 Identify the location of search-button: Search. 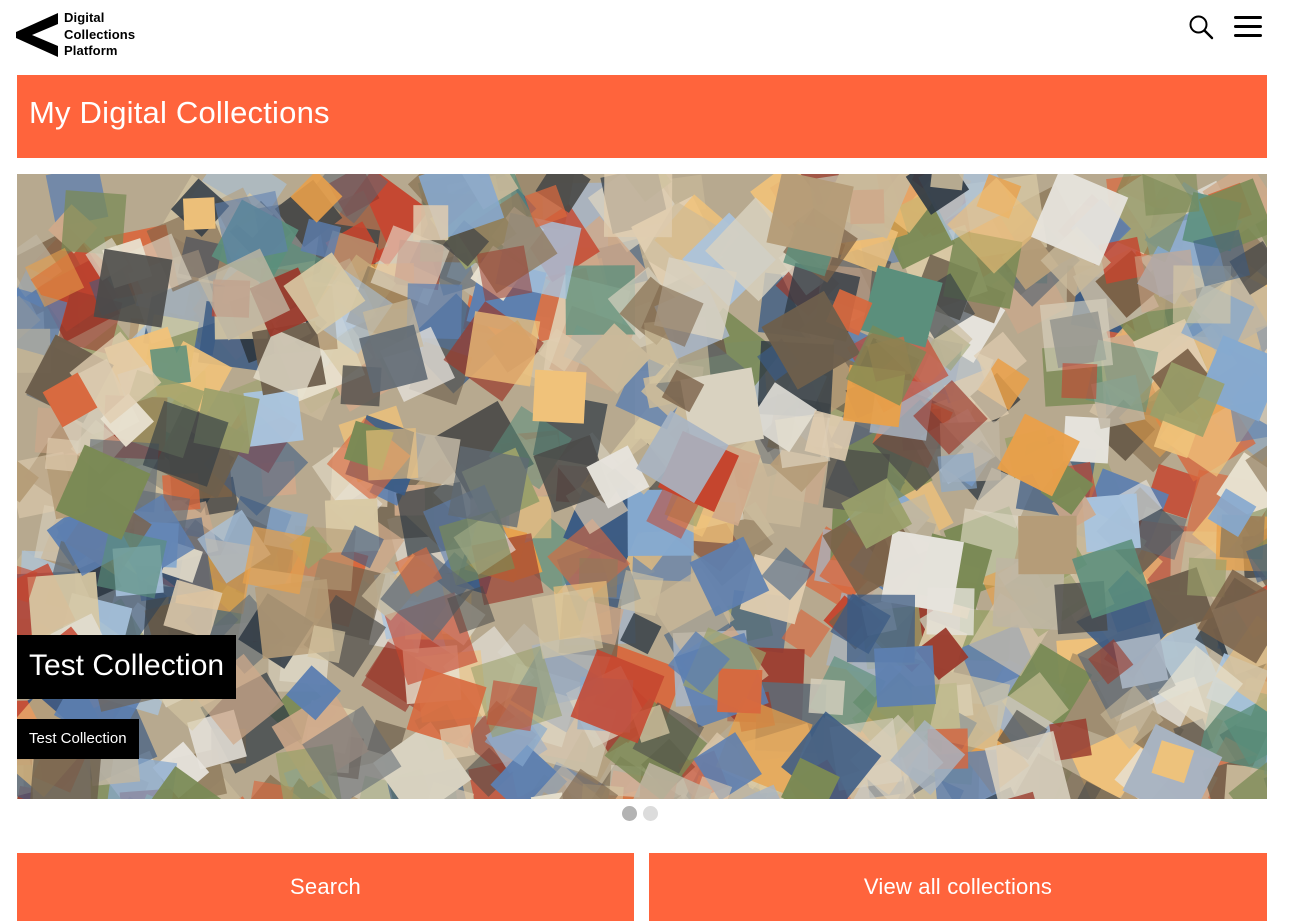
(325, 887).